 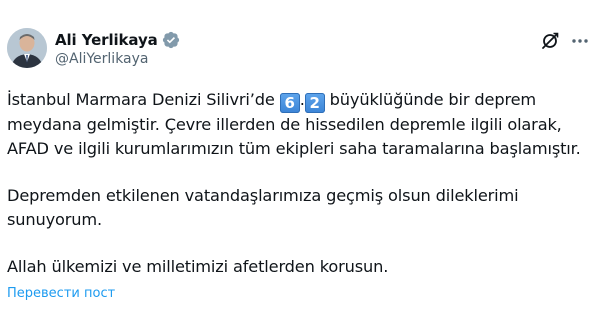 I want to click on keycap-digit-emoji: 6, so click(x=289, y=103).